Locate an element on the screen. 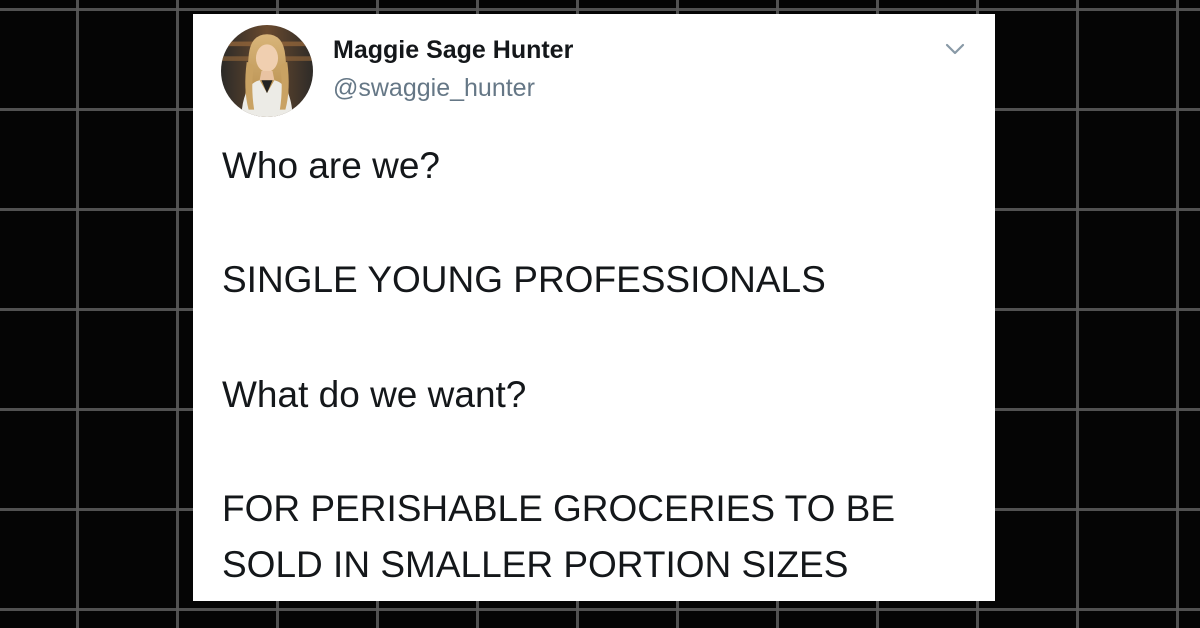  chevron-down-icon is located at coordinates (955, 49).